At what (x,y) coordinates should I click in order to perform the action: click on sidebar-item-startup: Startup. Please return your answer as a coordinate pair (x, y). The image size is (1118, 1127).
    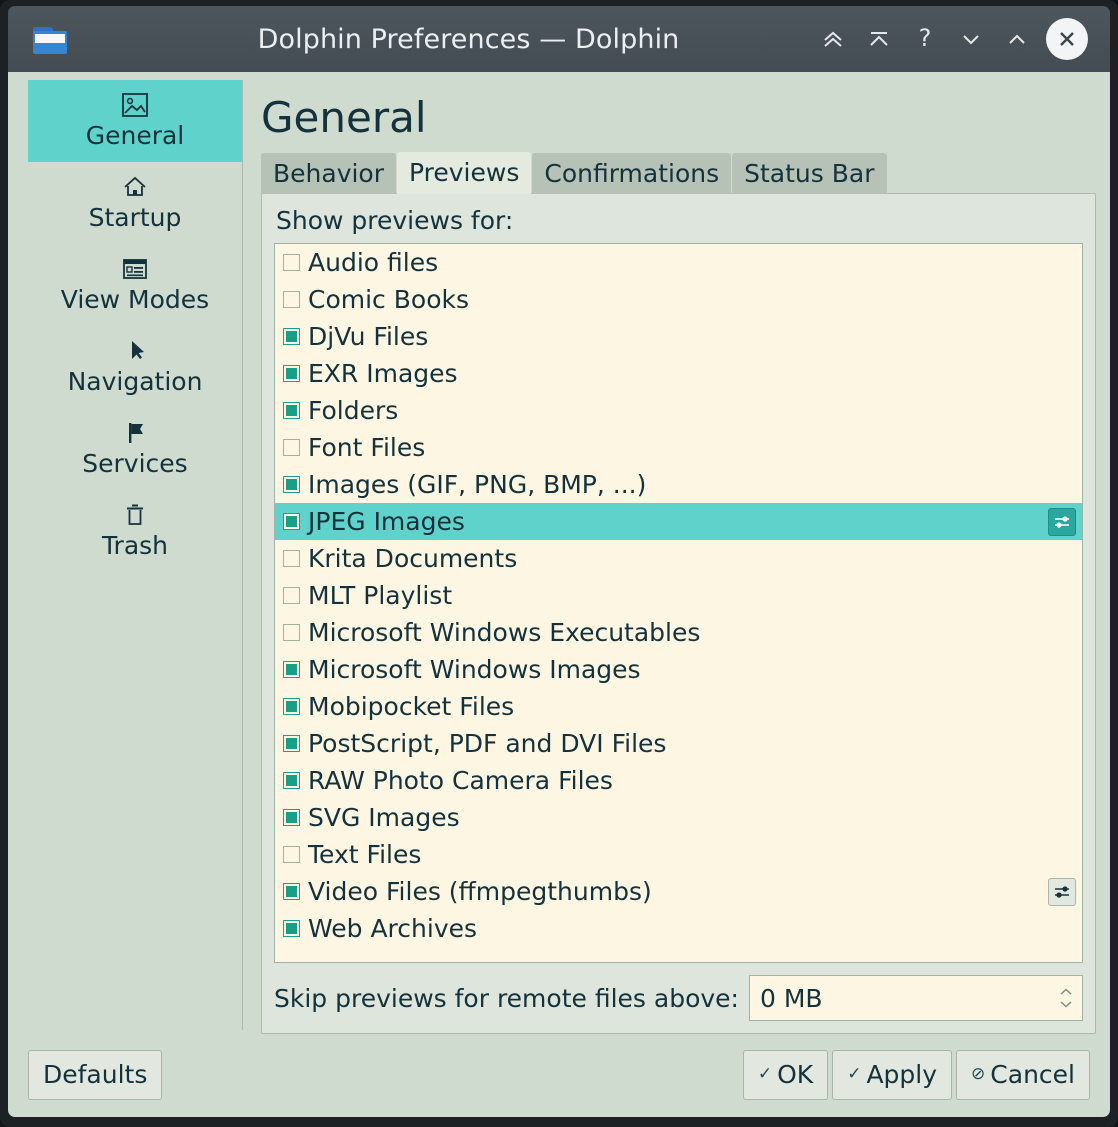
    Looking at the image, I should click on (135, 203).